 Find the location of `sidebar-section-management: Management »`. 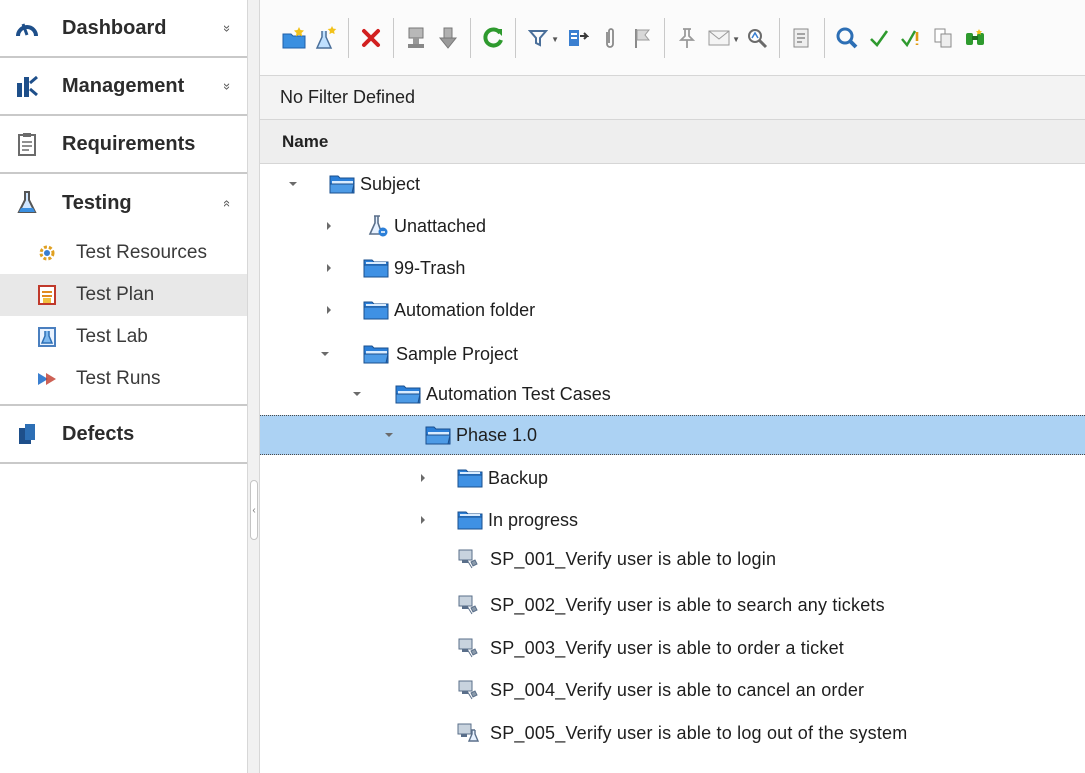

sidebar-section-management: Management » is located at coordinates (123, 87).